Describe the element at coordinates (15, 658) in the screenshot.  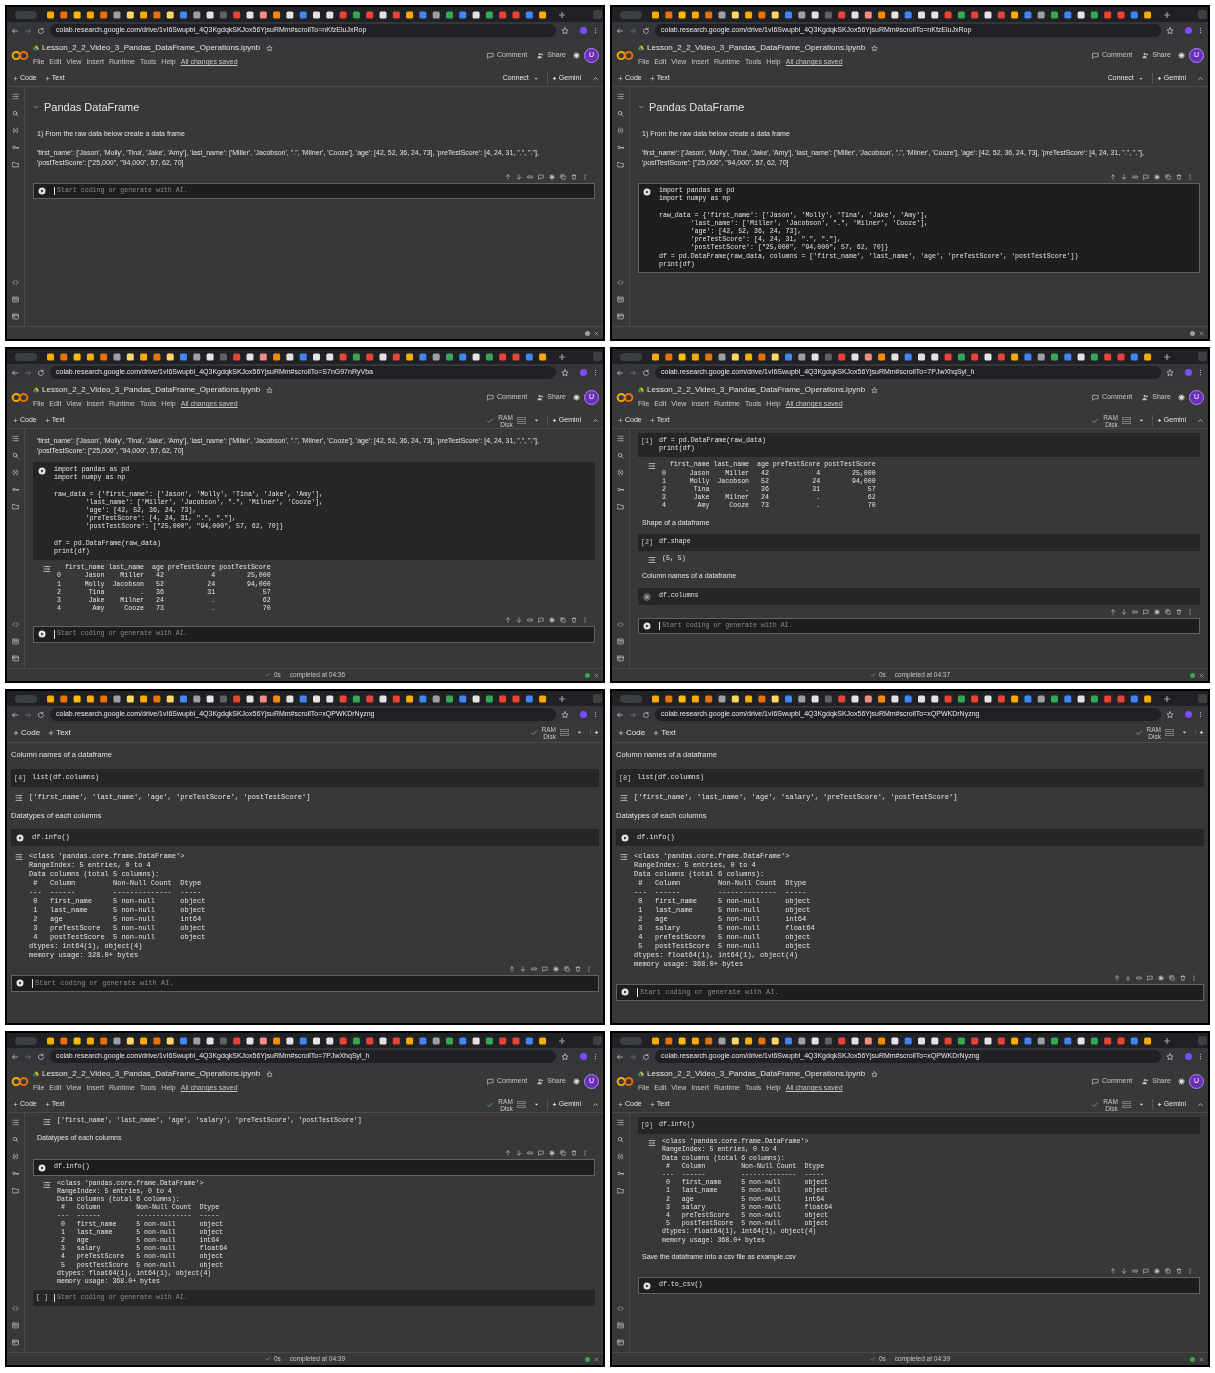
I see `terminal-icon` at that location.